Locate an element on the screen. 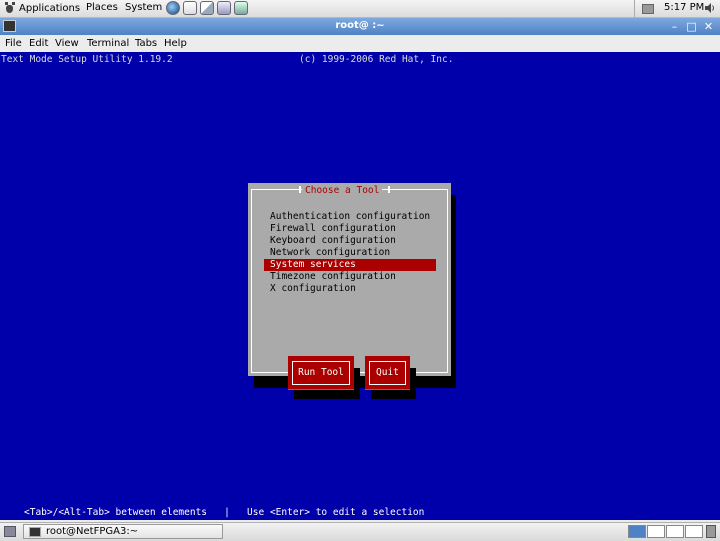 The height and width of the screenshot is (541, 720). tool-item: Network configuration is located at coordinates (350, 253).